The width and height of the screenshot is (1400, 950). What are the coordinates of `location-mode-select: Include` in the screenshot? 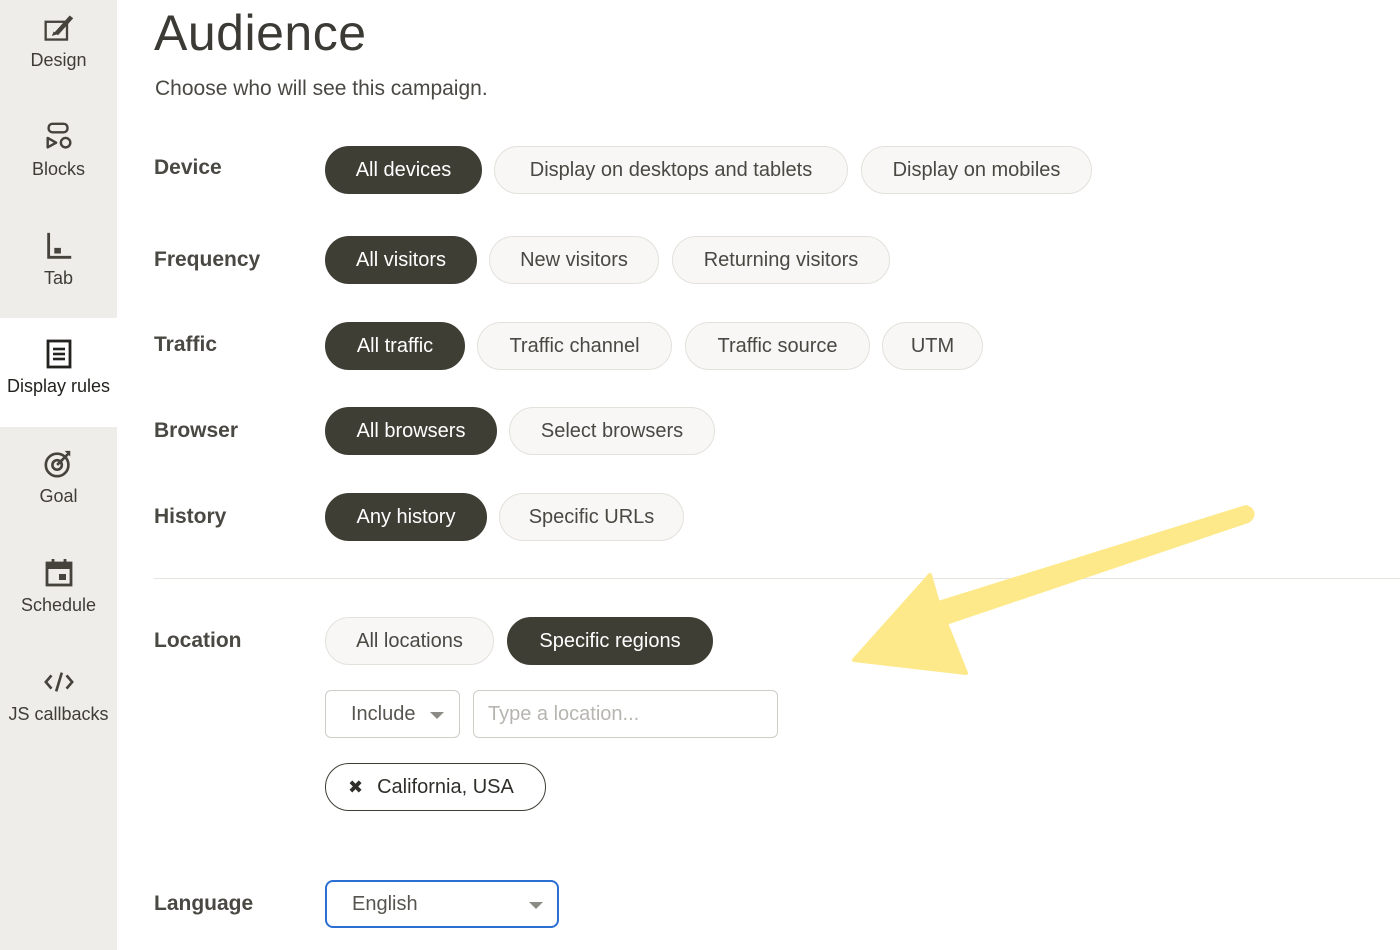 It's located at (392, 714).